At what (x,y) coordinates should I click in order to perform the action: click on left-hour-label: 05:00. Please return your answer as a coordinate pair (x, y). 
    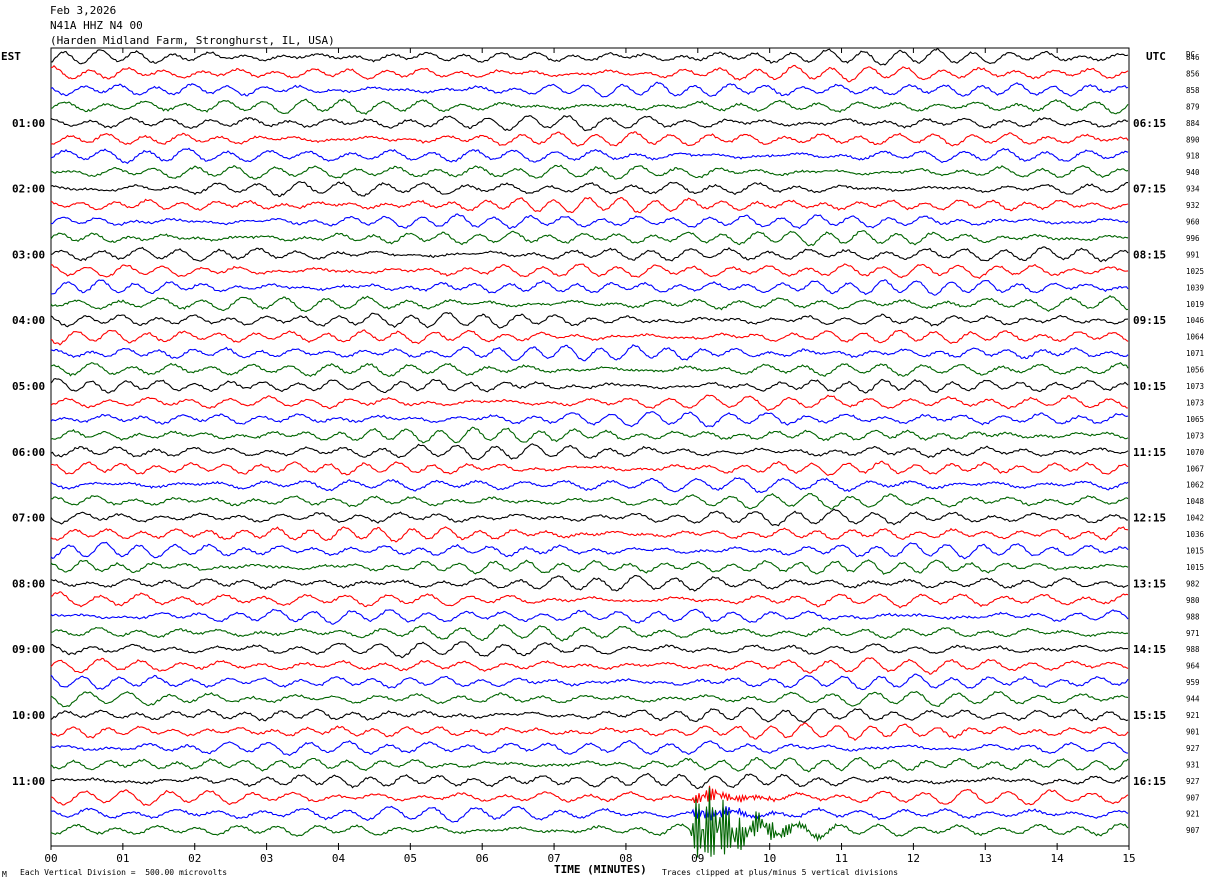
    Looking at the image, I should click on (28, 386).